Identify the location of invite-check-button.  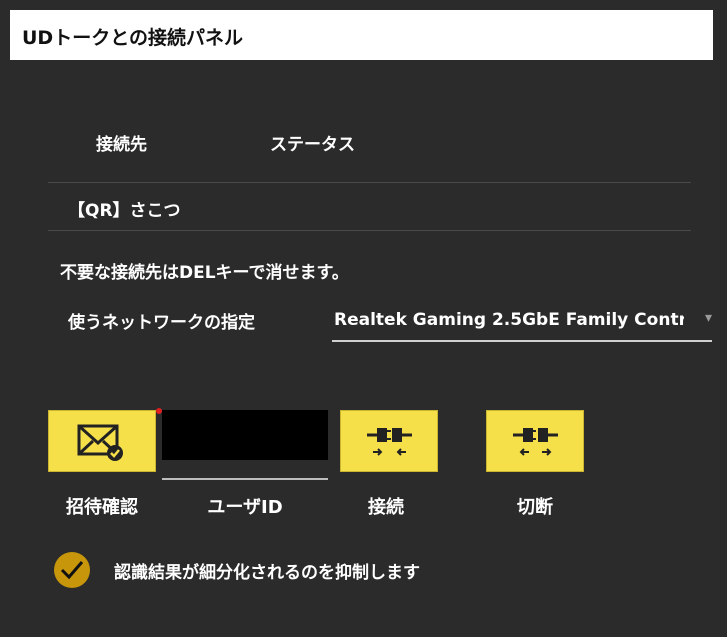
(102, 441).